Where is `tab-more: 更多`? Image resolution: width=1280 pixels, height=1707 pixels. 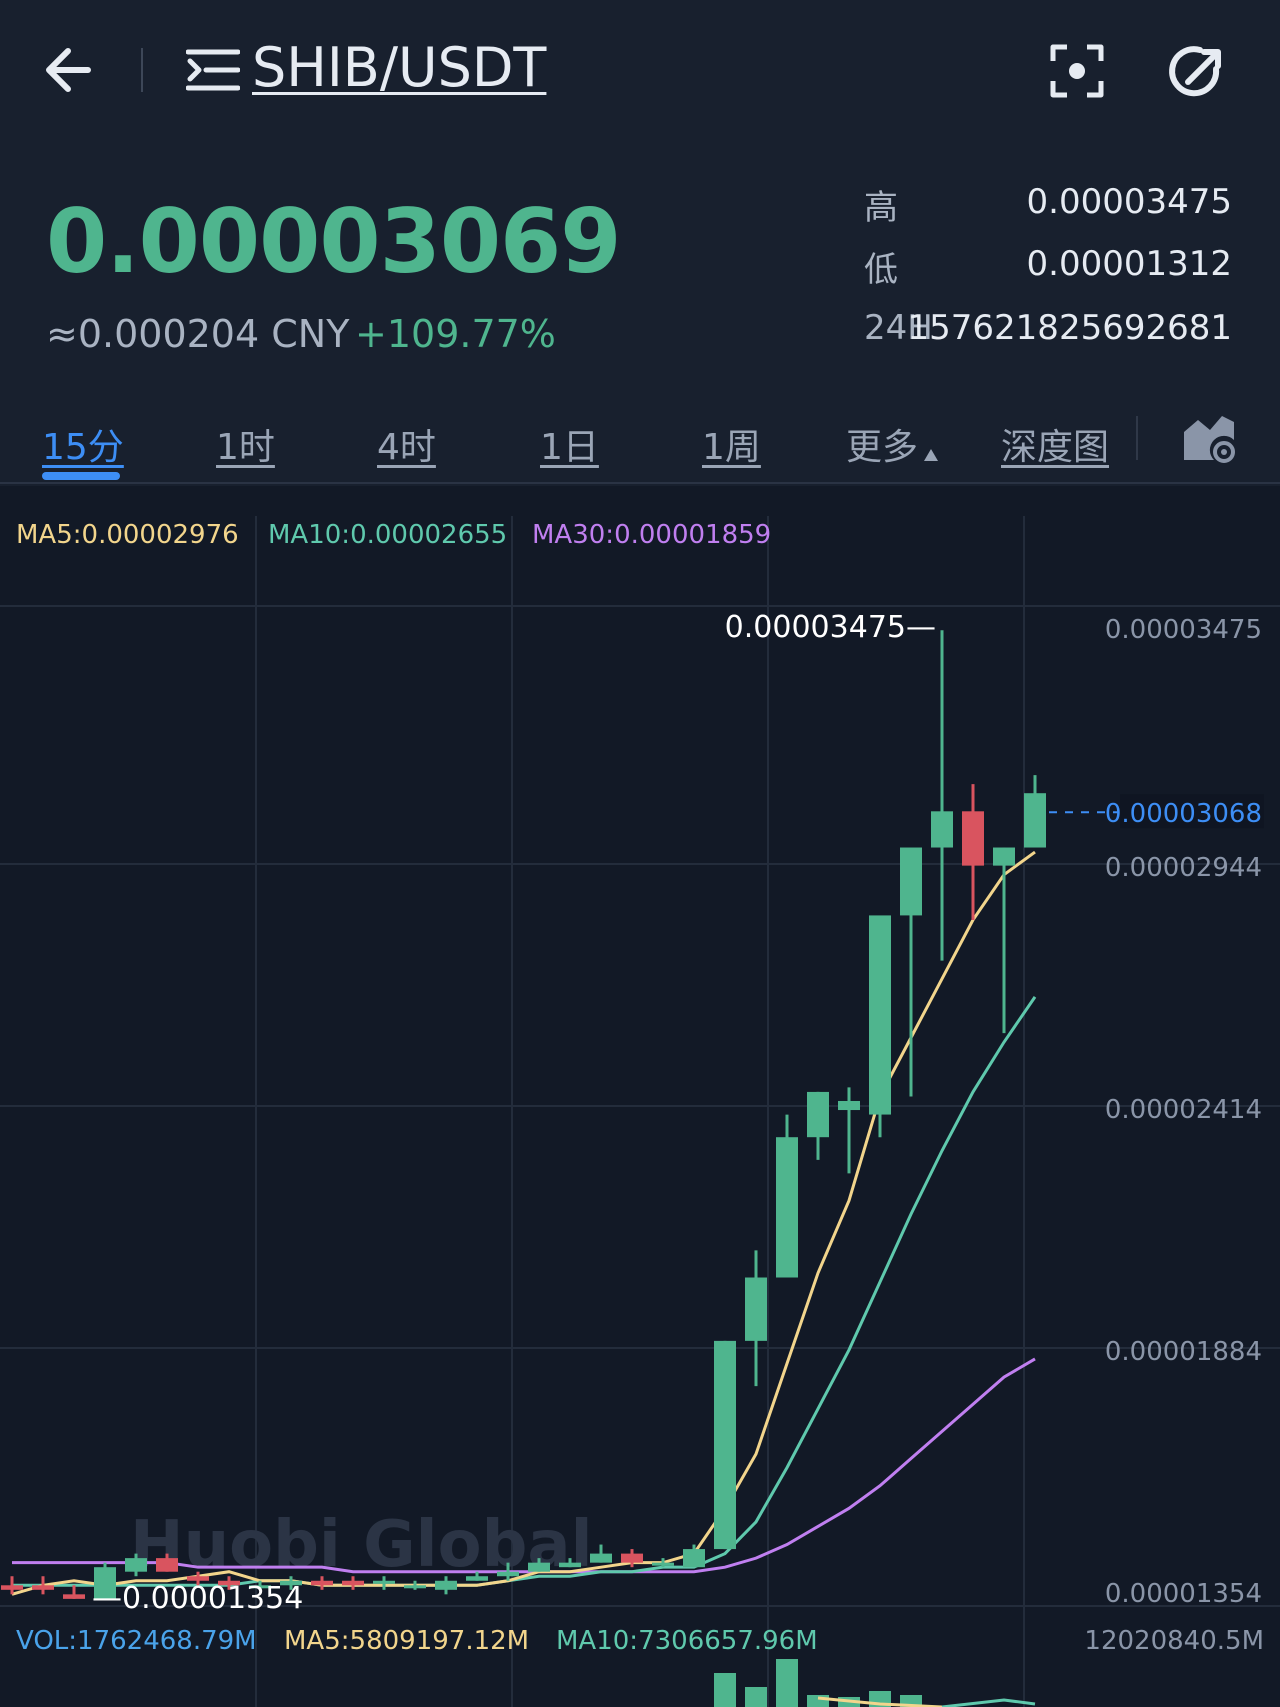
tab-more: 更多 is located at coordinates (892, 444).